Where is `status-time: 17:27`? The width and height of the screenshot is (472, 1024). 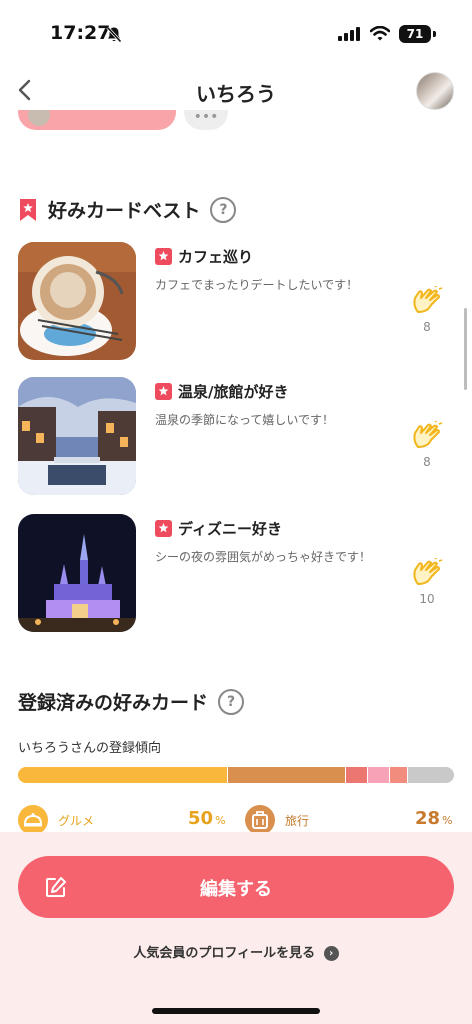 status-time: 17:27 is located at coordinates (80, 33).